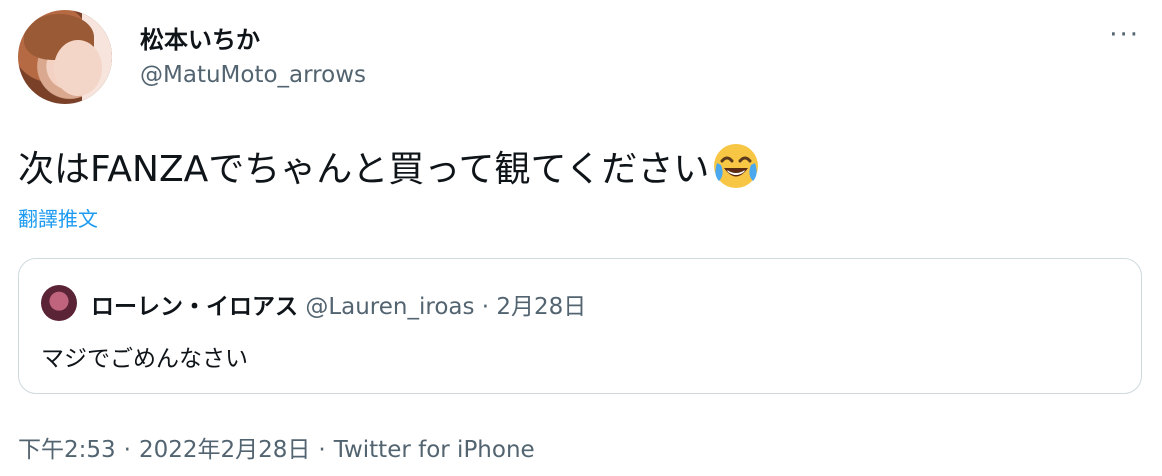  Describe the element at coordinates (541, 307) in the screenshot. I see `quote-date: 2月28日` at that location.